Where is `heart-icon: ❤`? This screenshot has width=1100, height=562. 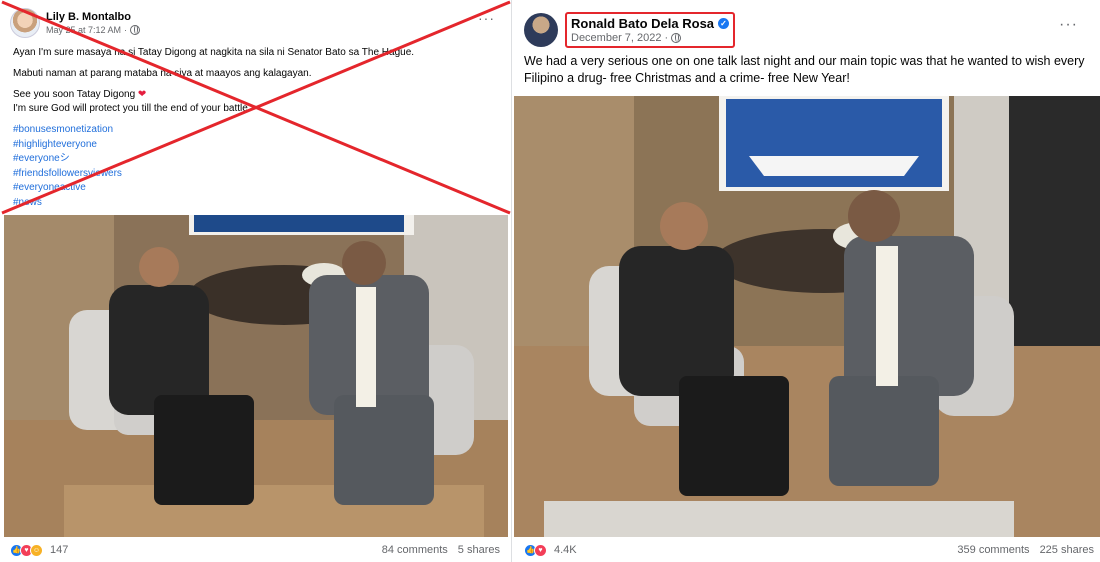 heart-icon: ❤ is located at coordinates (142, 94).